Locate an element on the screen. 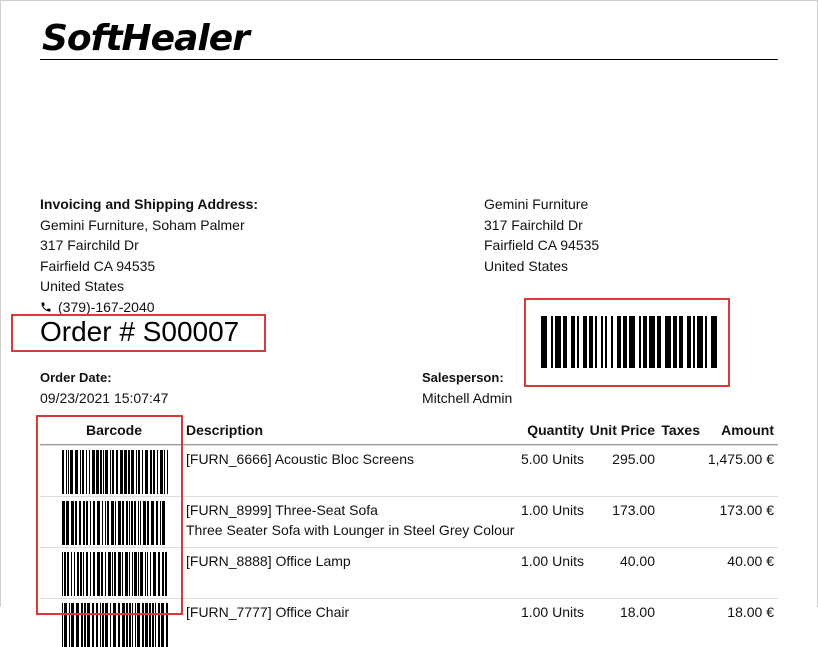 Image resolution: width=818 pixels, height=647 pixels. billing-line: 317 Fairchild Dr is located at coordinates (89, 245).